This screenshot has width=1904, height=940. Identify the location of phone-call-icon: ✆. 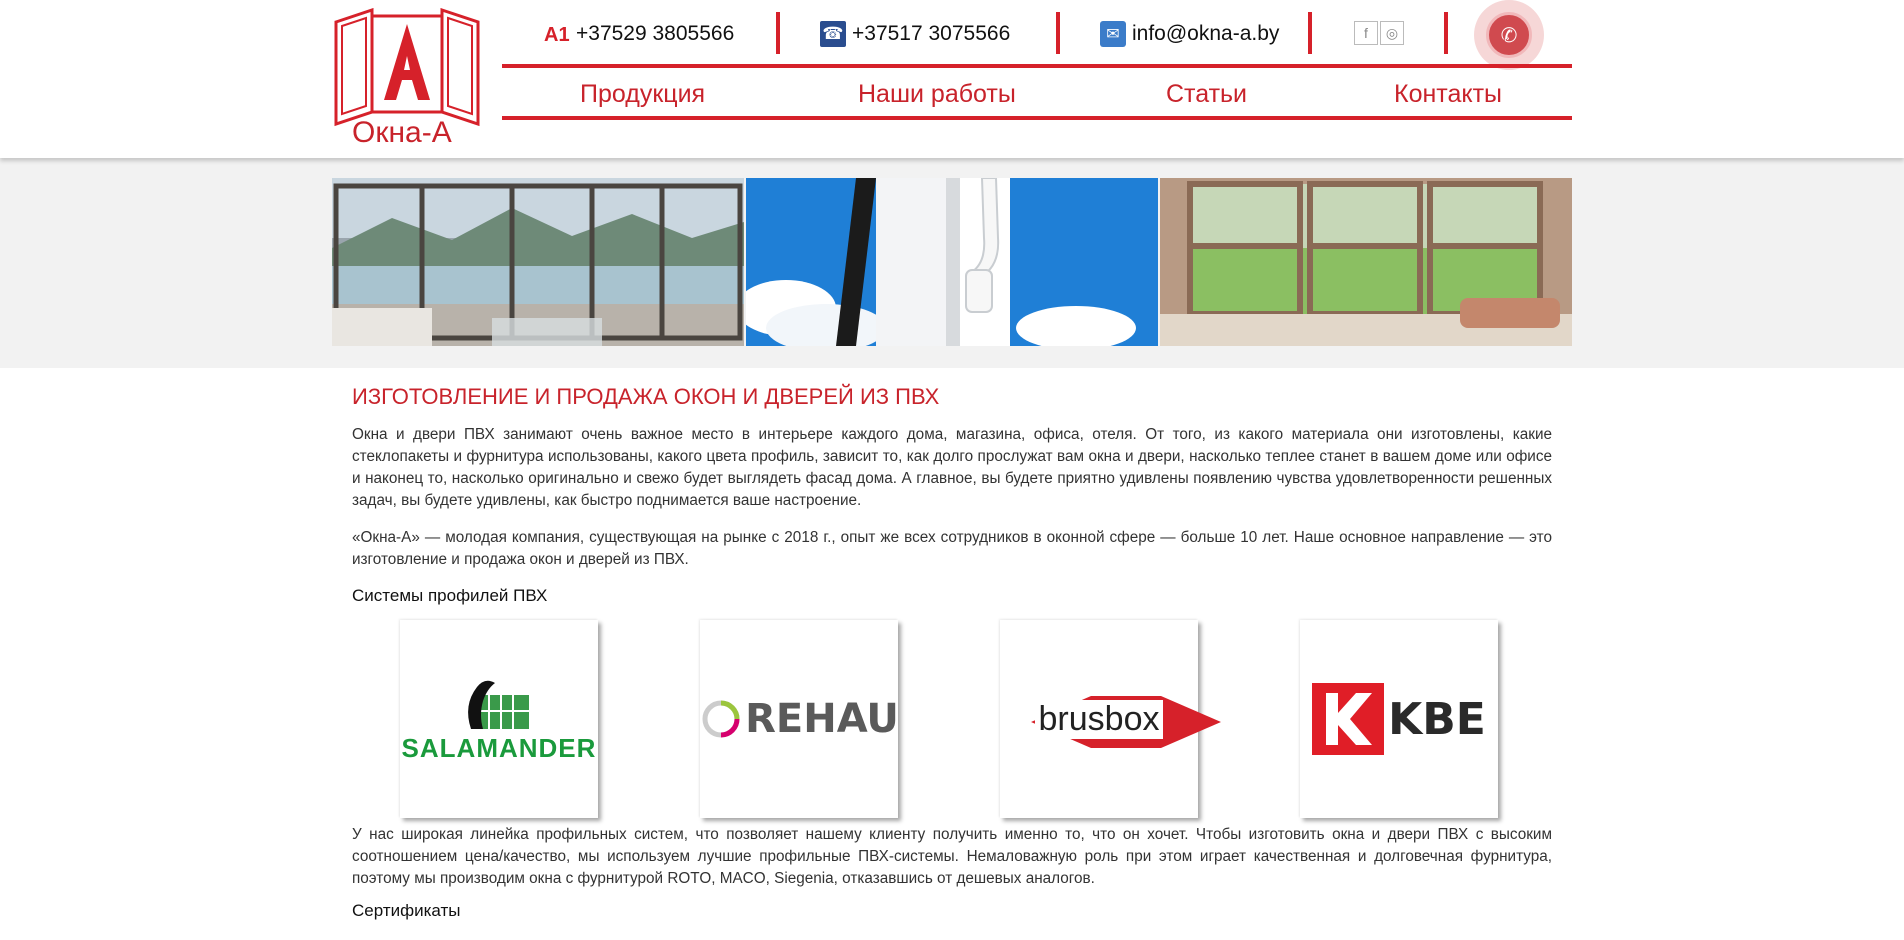
(1509, 35).